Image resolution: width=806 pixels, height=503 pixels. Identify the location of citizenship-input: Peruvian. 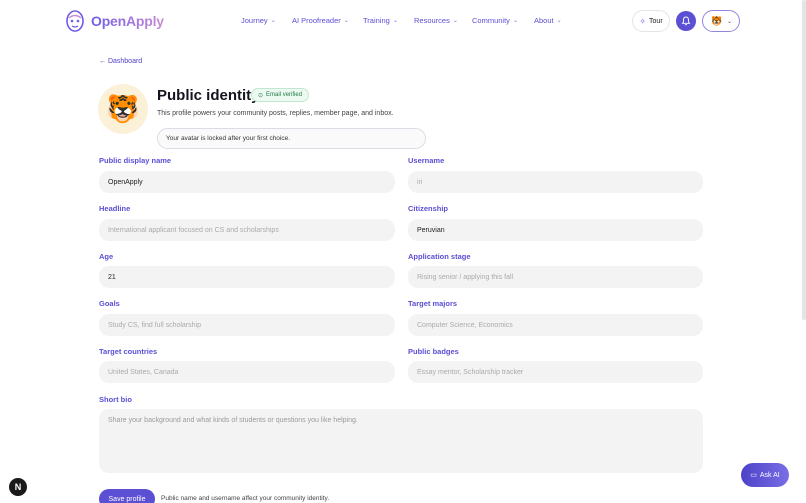
(555, 230).